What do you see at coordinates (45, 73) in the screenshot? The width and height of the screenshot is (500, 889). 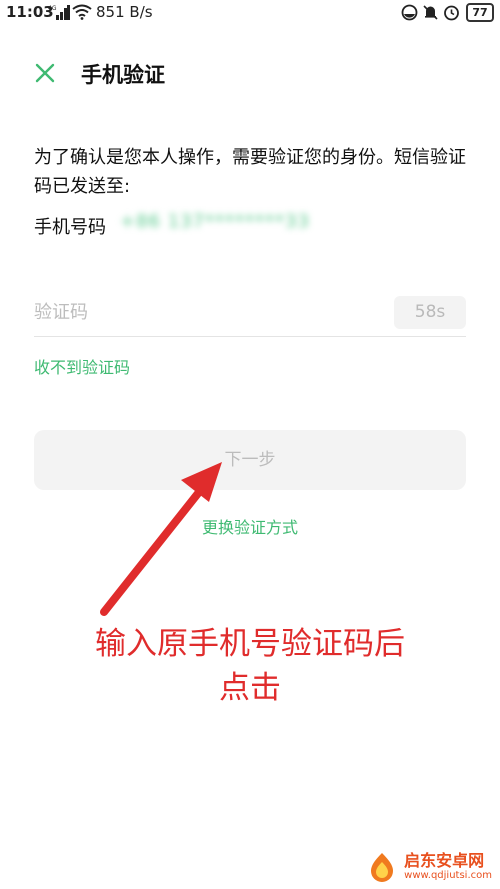 I see `close-icon` at bounding box center [45, 73].